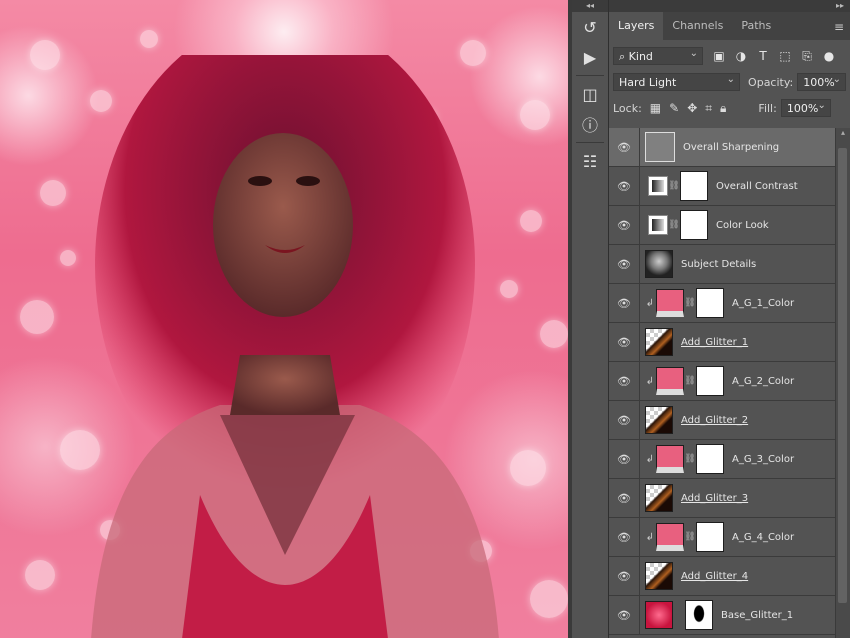  Describe the element at coordinates (590, 27) in the screenshot. I see `history-icon: ↺` at that location.